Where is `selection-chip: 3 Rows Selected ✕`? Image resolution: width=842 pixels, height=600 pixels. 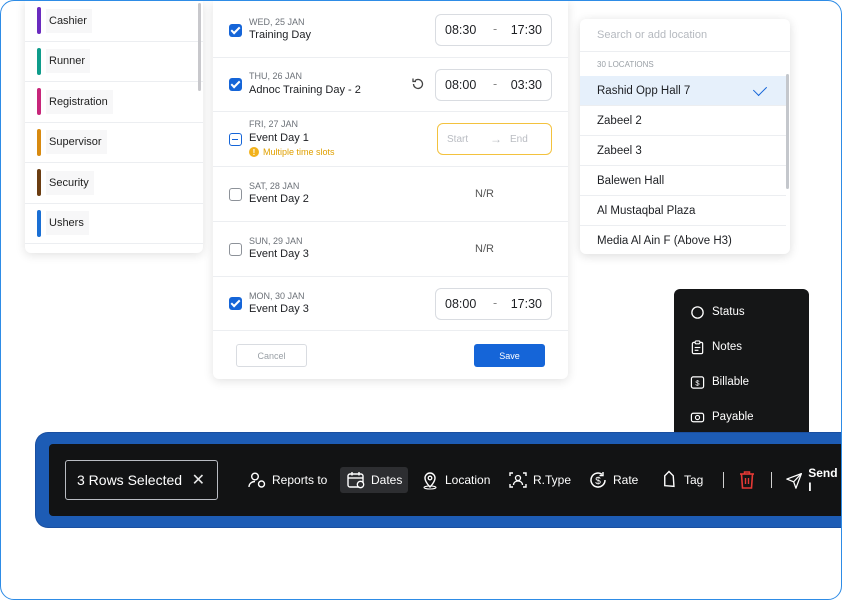 selection-chip: 3 Rows Selected ✕ is located at coordinates (141, 480).